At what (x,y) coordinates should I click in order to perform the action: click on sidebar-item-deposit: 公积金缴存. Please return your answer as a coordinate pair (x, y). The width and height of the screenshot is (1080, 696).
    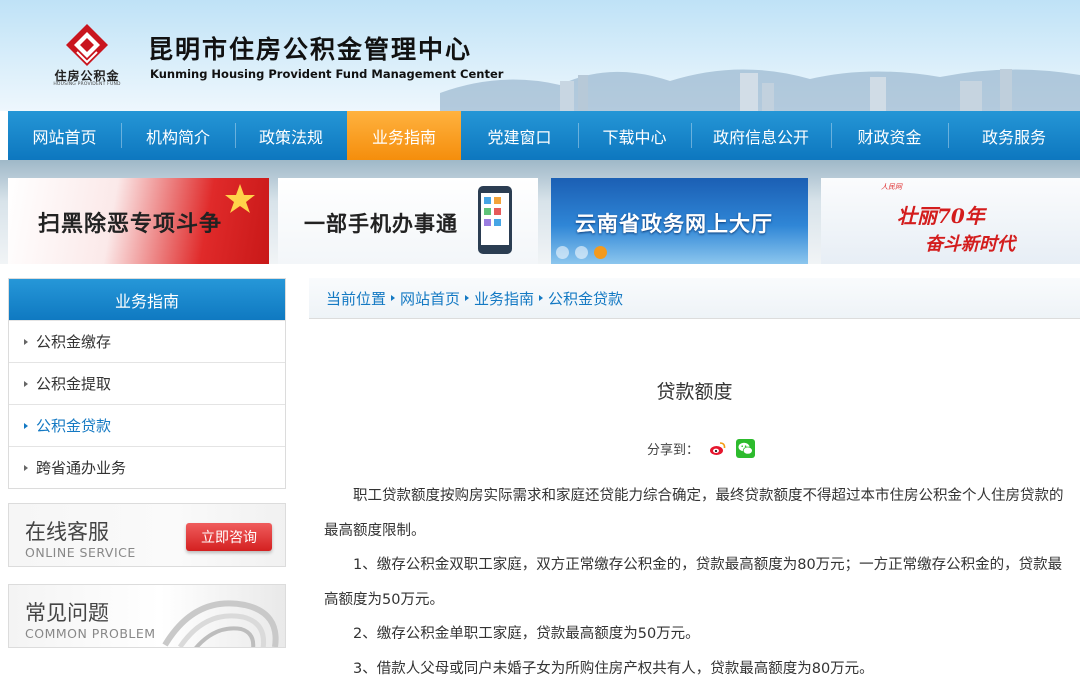
    Looking at the image, I should click on (147, 341).